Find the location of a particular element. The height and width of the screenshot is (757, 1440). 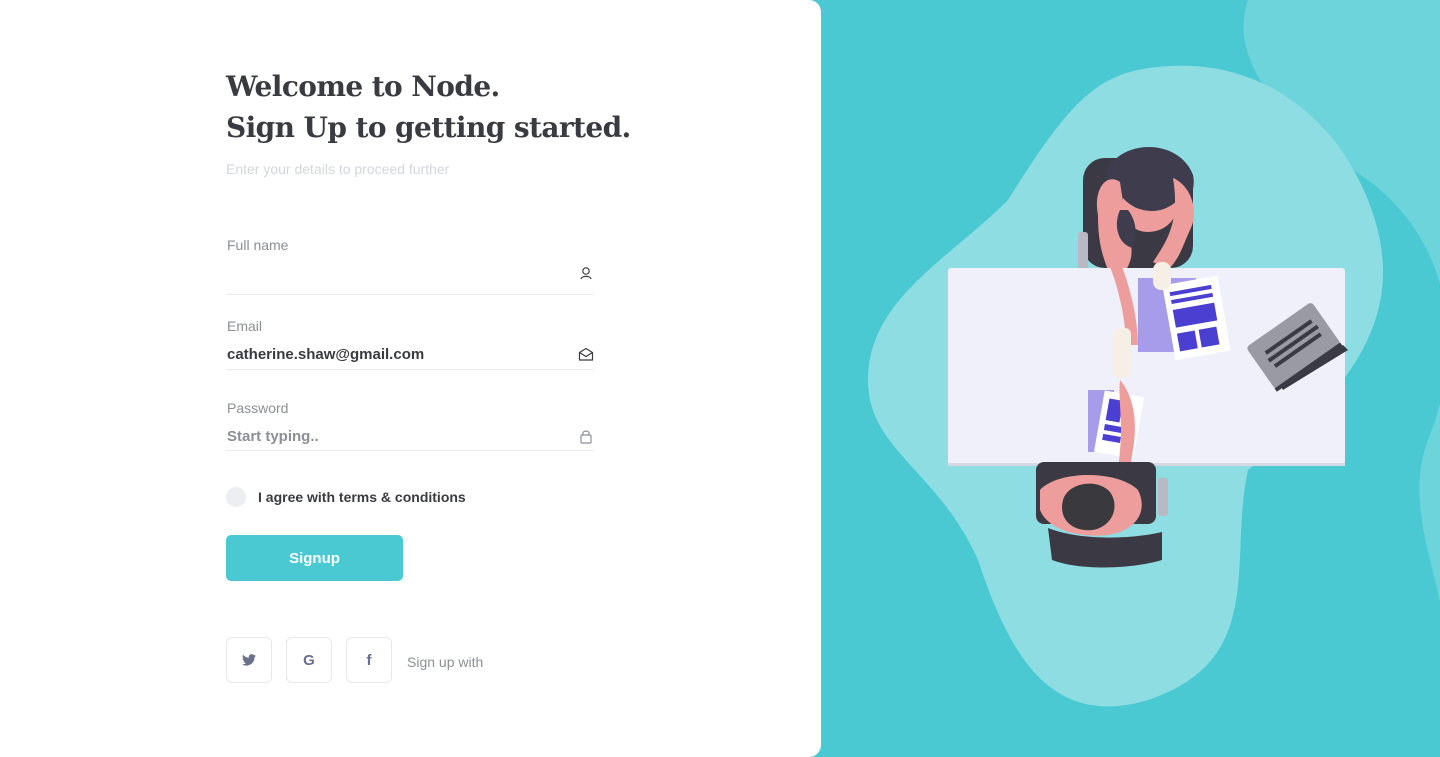

user-icon is located at coordinates (586, 273).